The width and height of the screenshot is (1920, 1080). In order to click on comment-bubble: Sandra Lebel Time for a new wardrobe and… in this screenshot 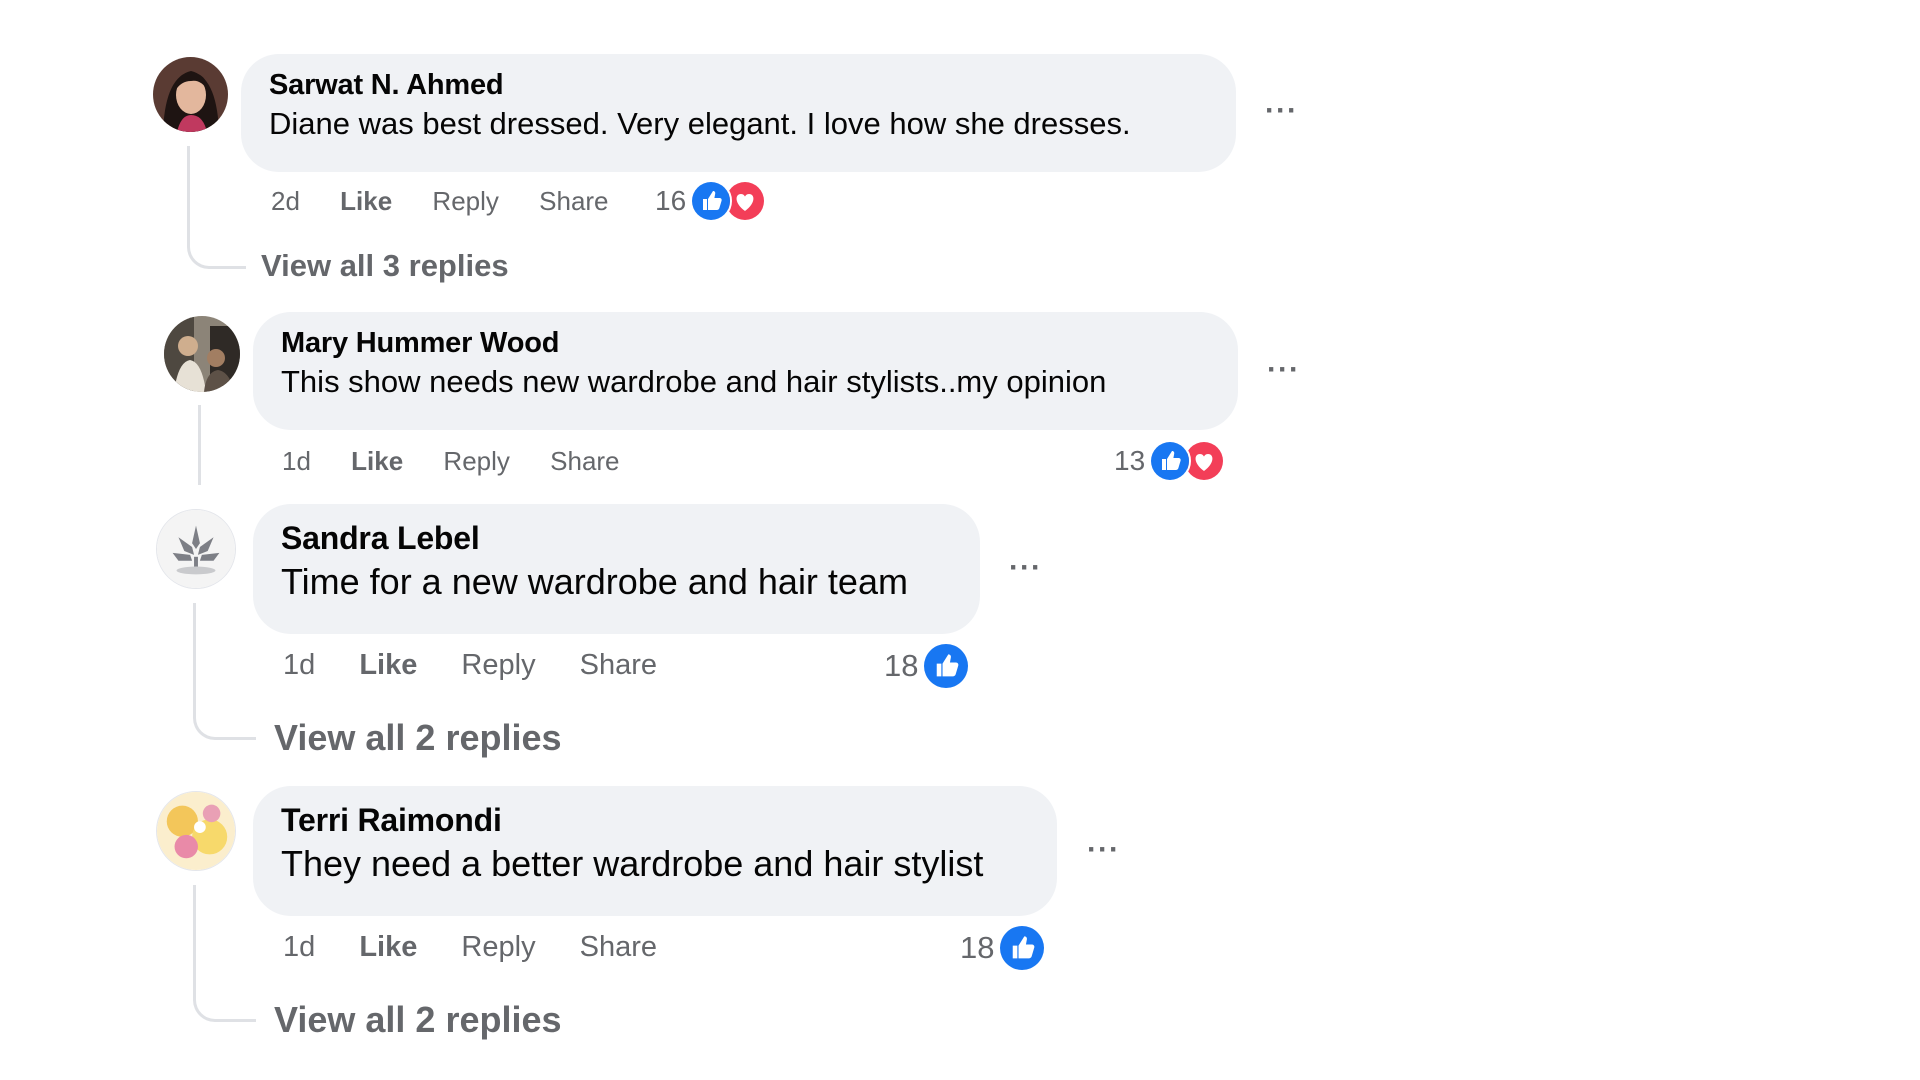, I will do `click(616, 569)`.